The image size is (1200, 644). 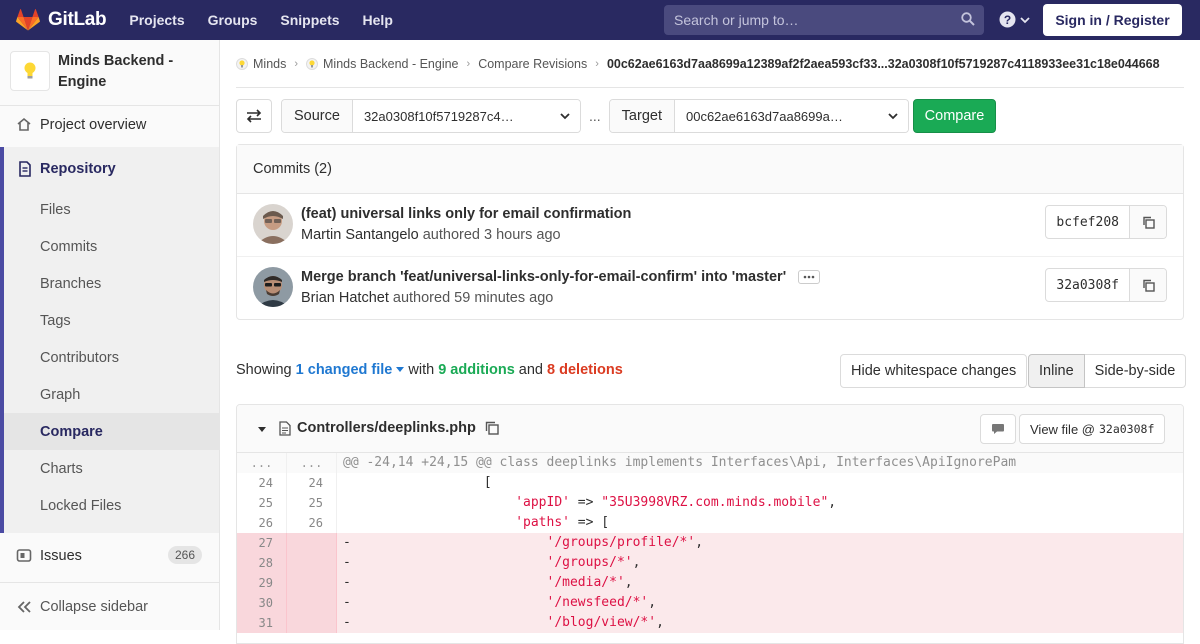 I want to click on breadcrumb-group: Minds, so click(x=261, y=64).